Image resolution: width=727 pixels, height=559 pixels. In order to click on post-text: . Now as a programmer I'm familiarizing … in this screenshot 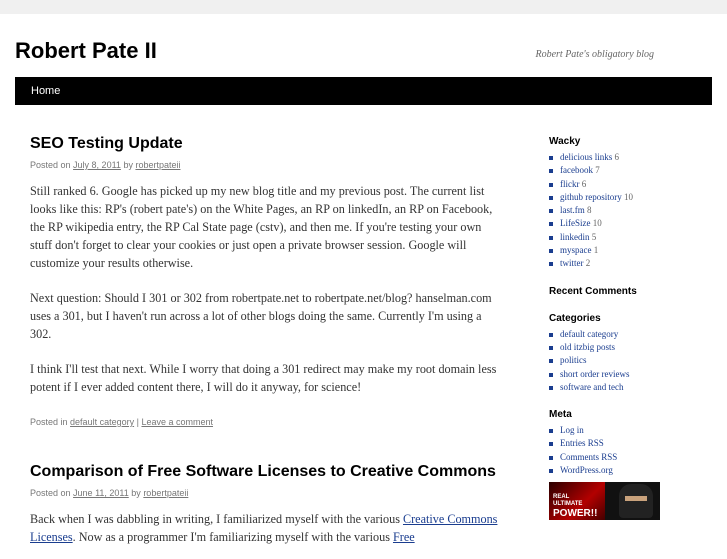, I will do `click(232, 537)`.